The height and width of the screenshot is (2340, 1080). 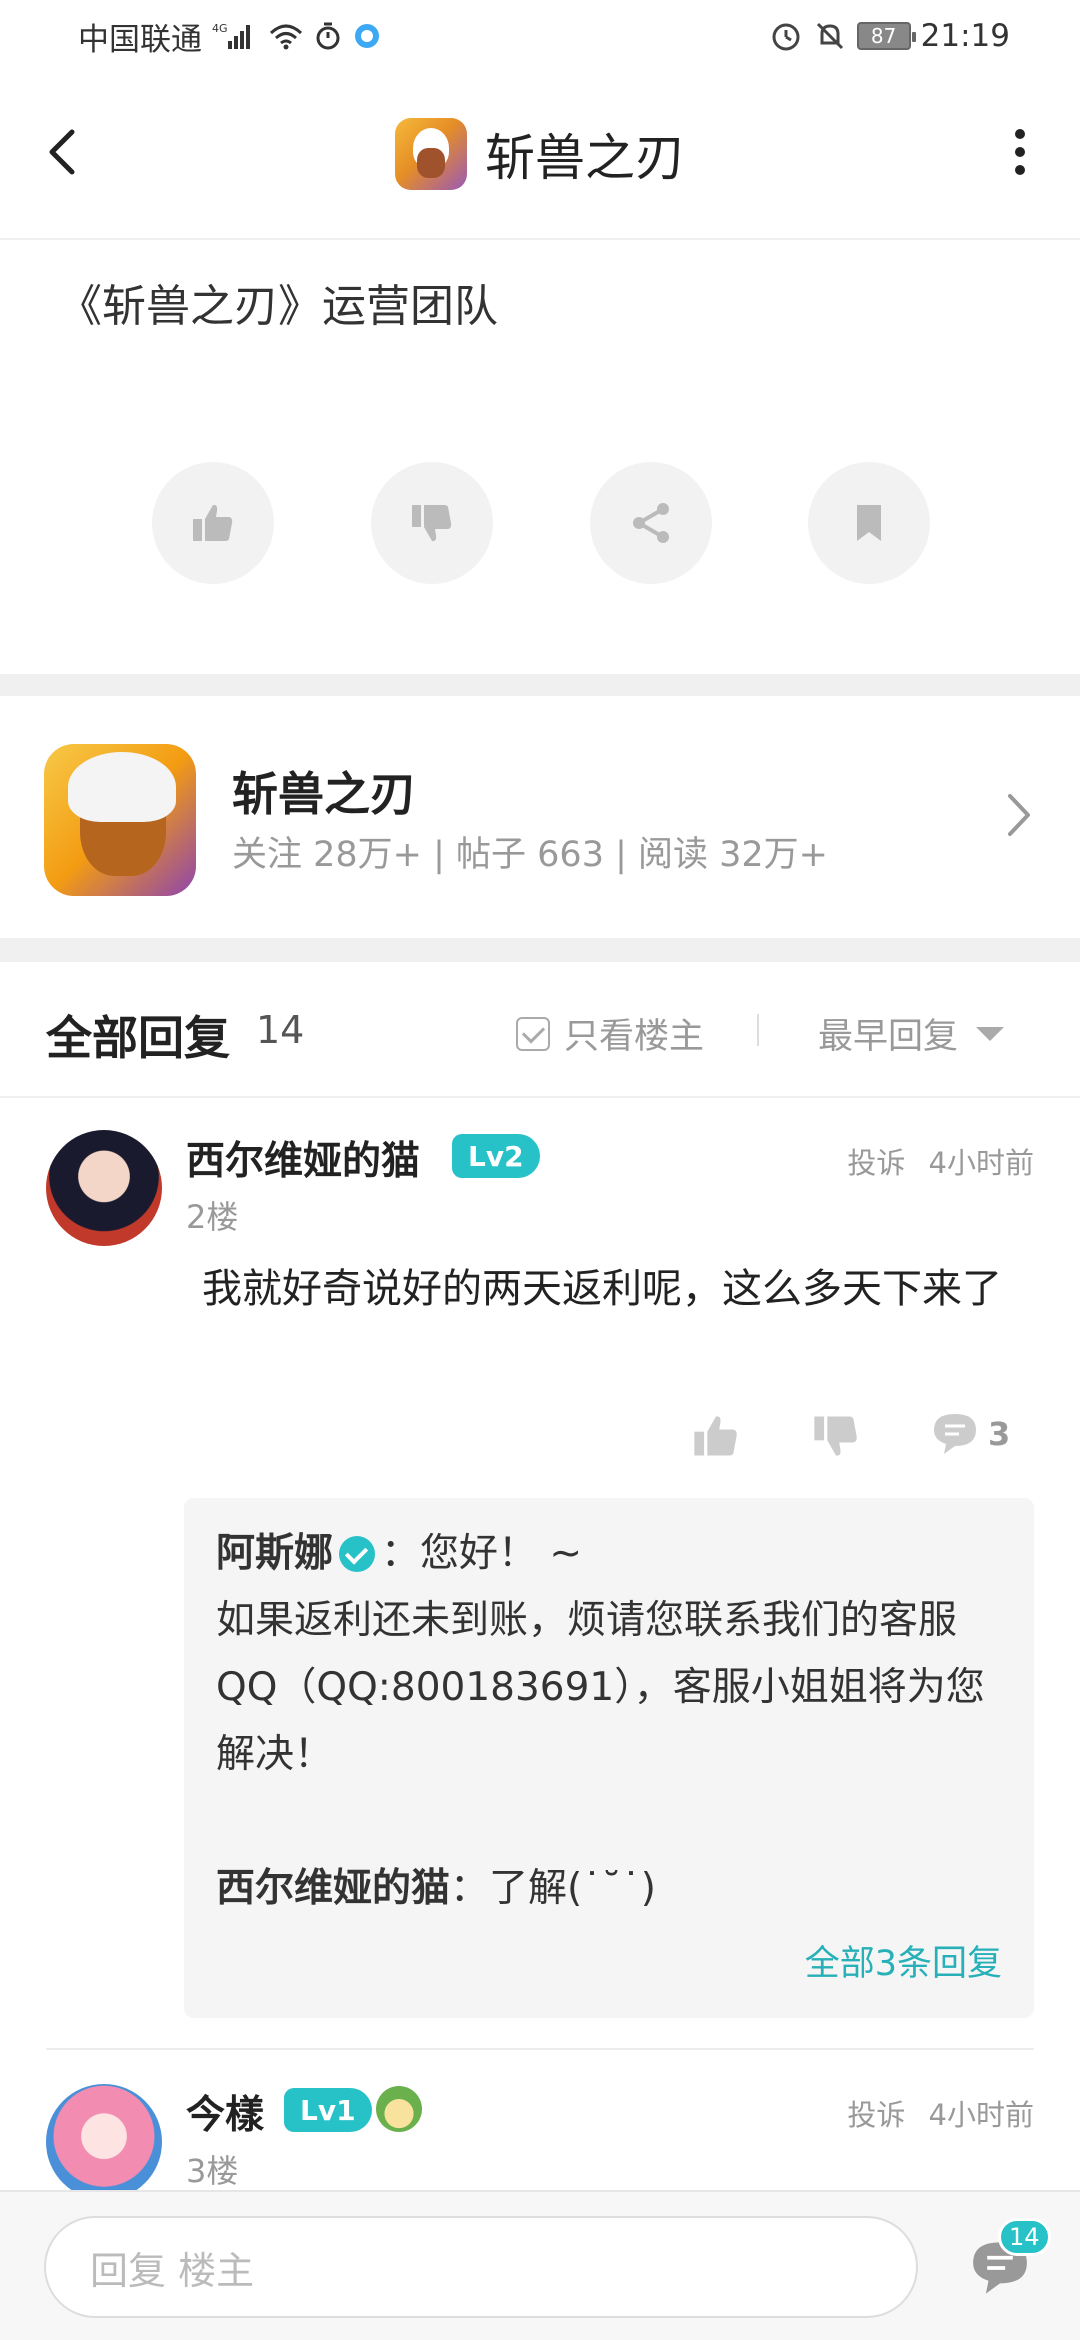 I want to click on more-vertical-icon, so click(x=1020, y=152).